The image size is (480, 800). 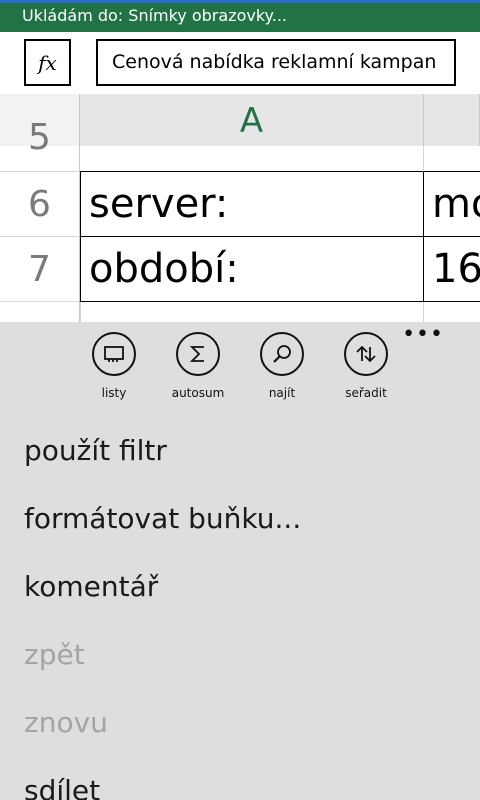 I want to click on fx-button: fx, so click(x=47, y=62).